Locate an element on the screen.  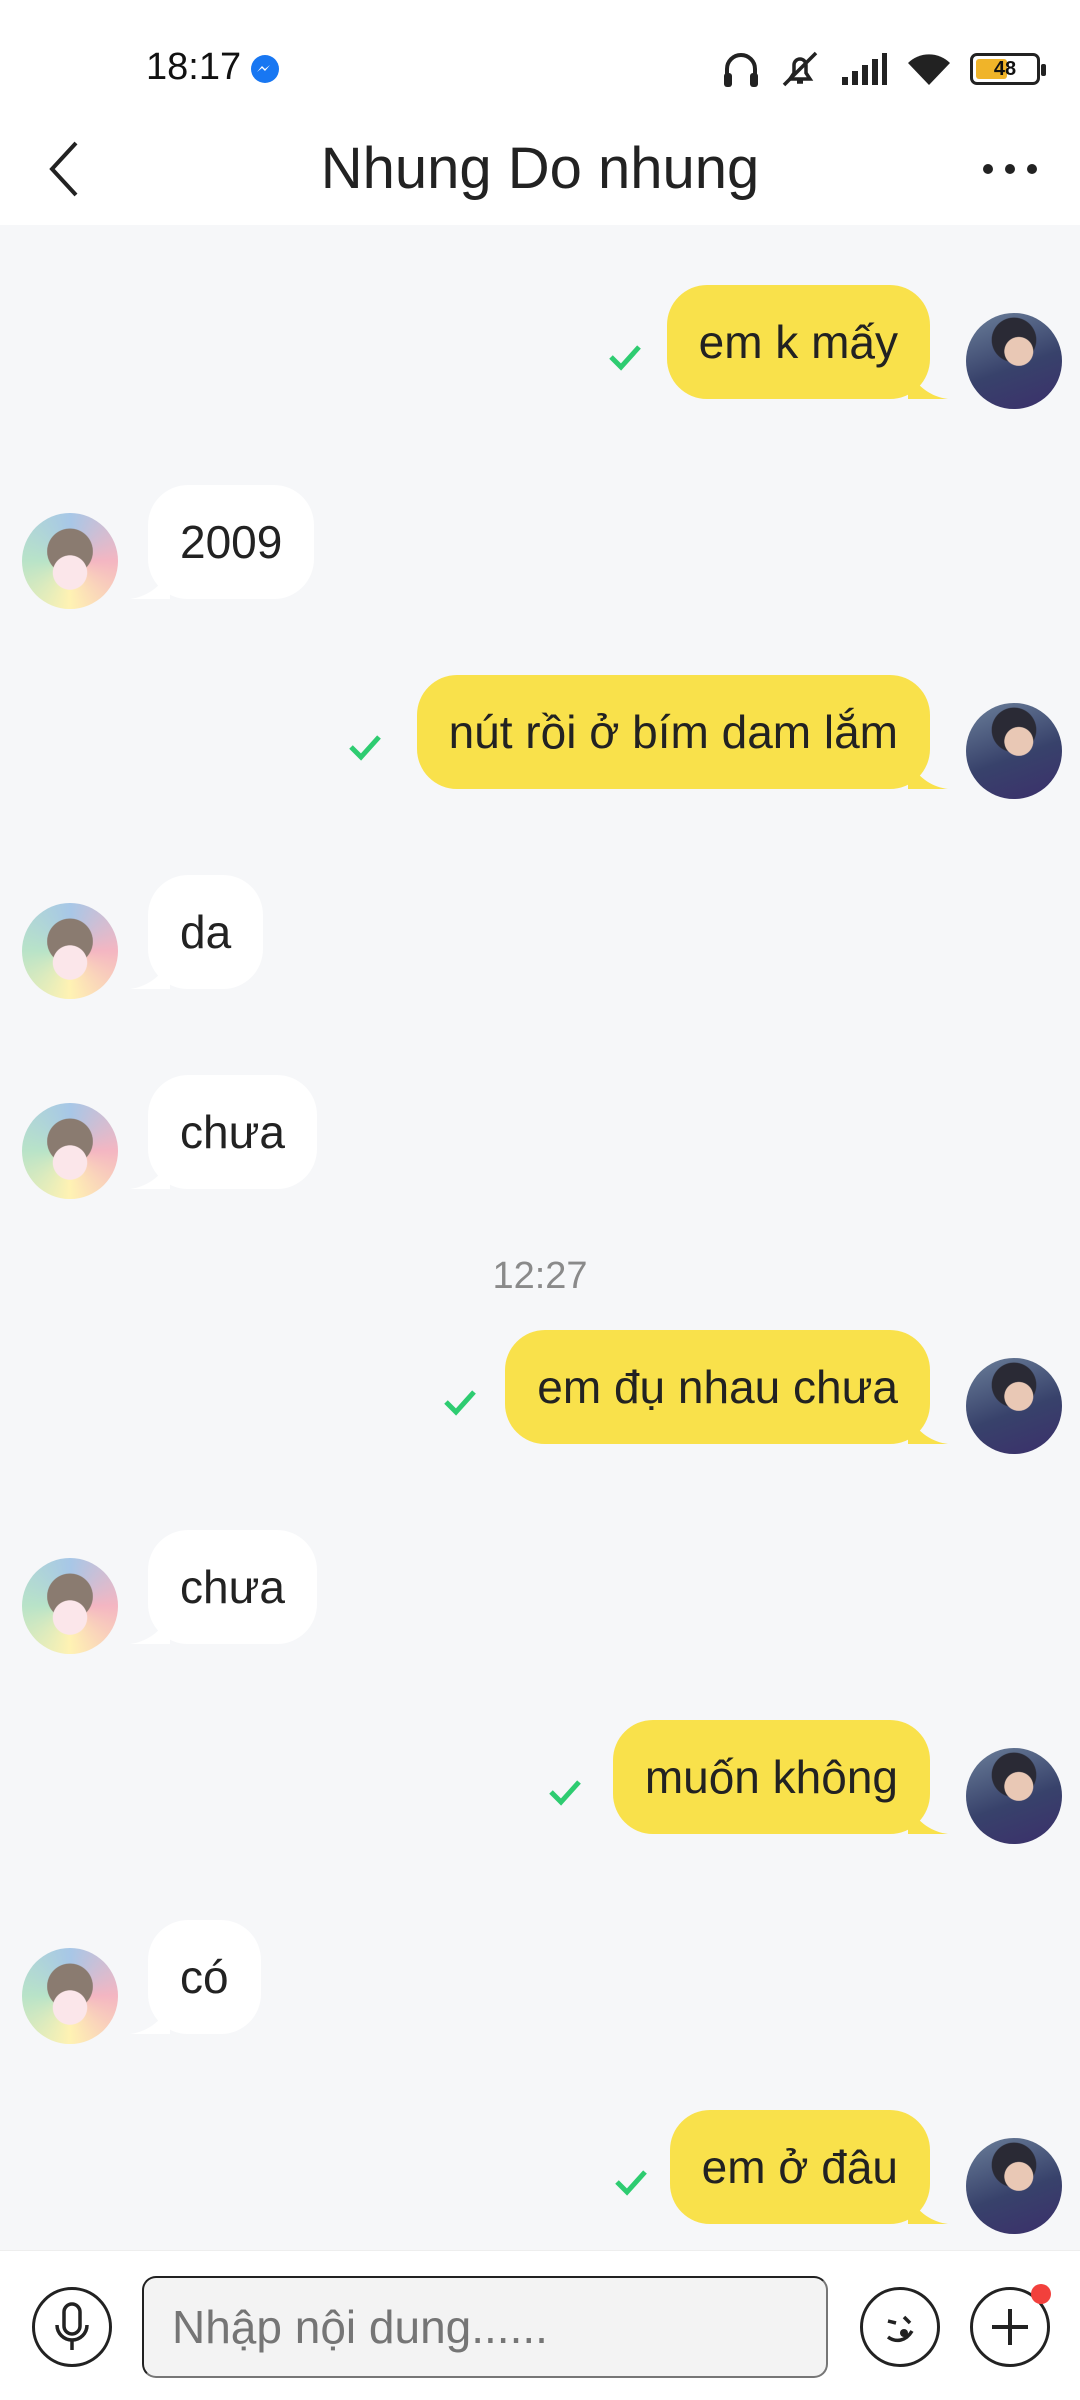
contact-message-bubble: có is located at coordinates (195, 1977).